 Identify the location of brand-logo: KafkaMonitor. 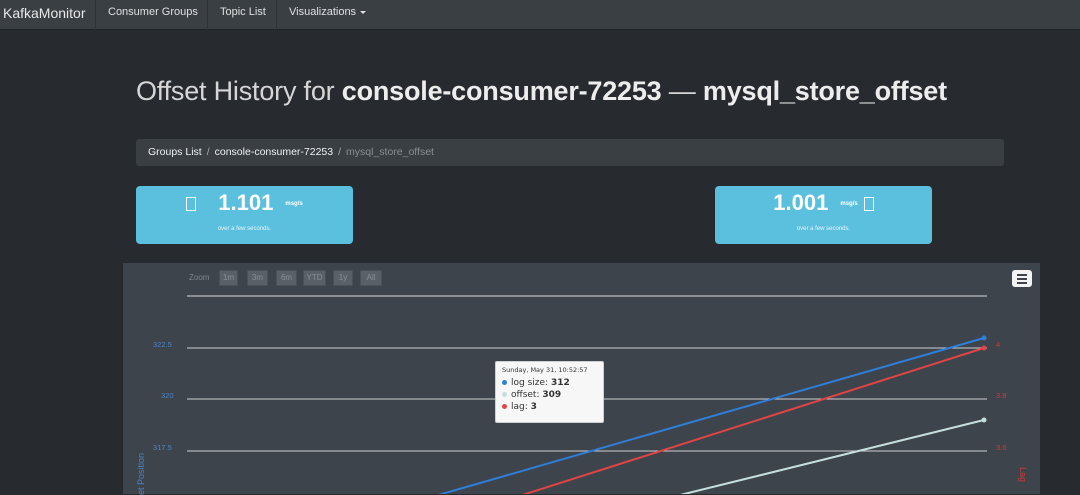
(44, 15).